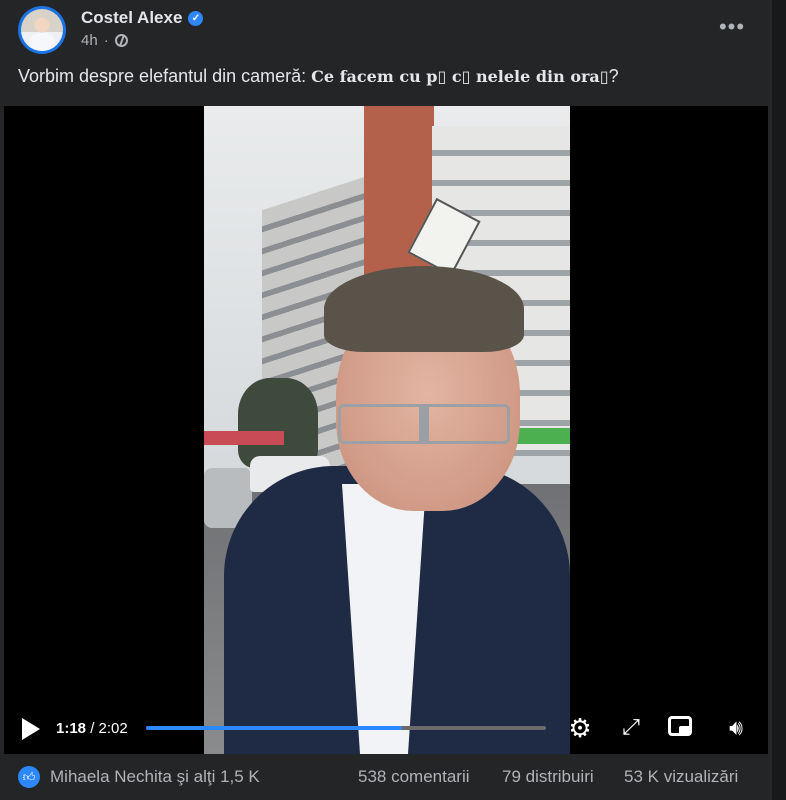 The image size is (786, 800). What do you see at coordinates (680, 726) in the screenshot?
I see `picture-in-picture-icon` at bounding box center [680, 726].